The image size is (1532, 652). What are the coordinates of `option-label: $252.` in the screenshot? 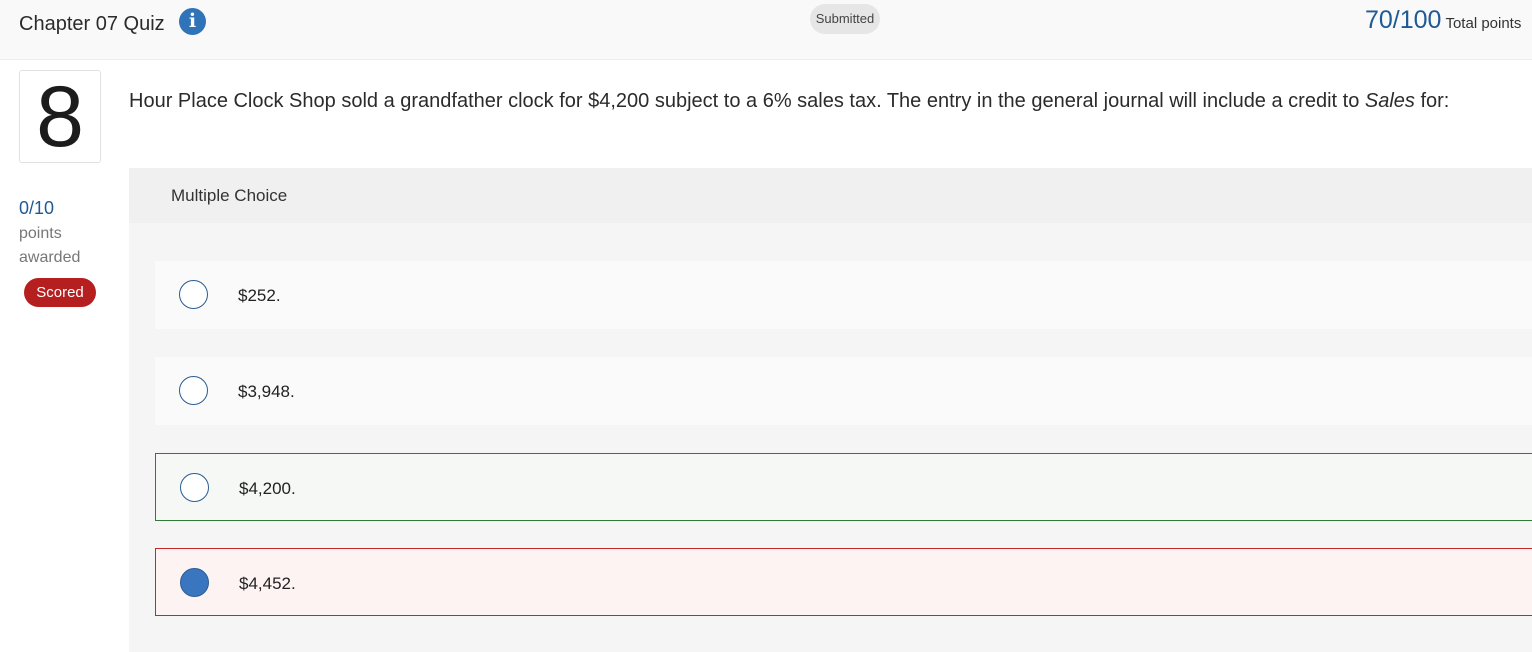 It's located at (259, 295).